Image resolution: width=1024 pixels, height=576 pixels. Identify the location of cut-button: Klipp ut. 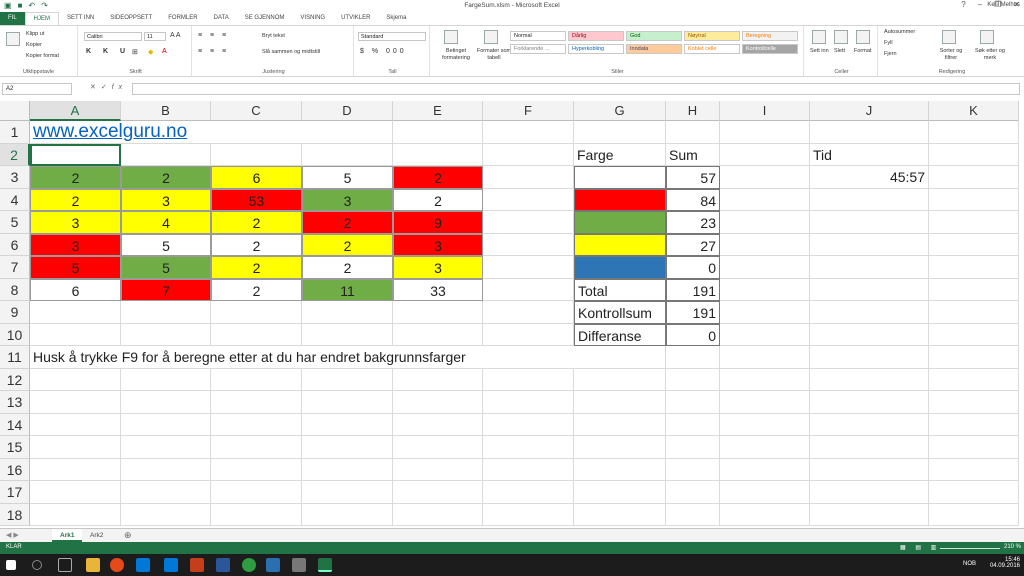
(35, 34).